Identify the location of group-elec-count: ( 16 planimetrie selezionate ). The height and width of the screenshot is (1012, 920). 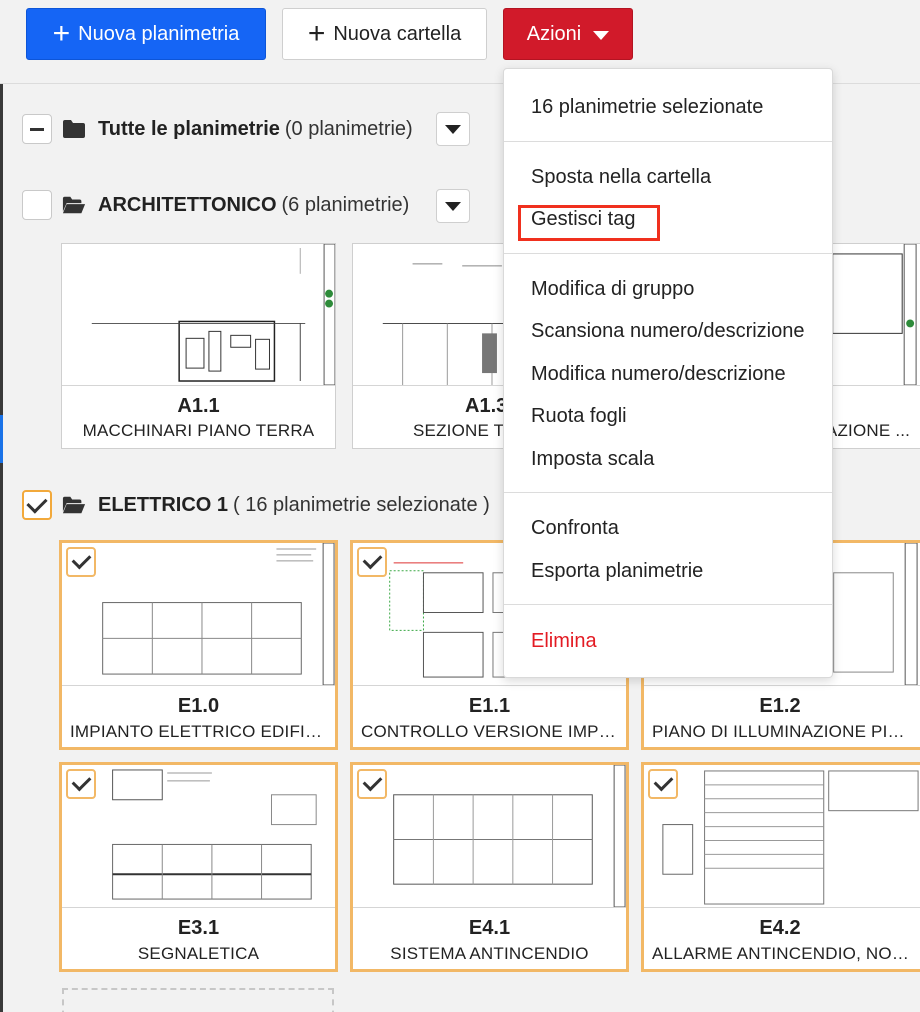
(361, 504).